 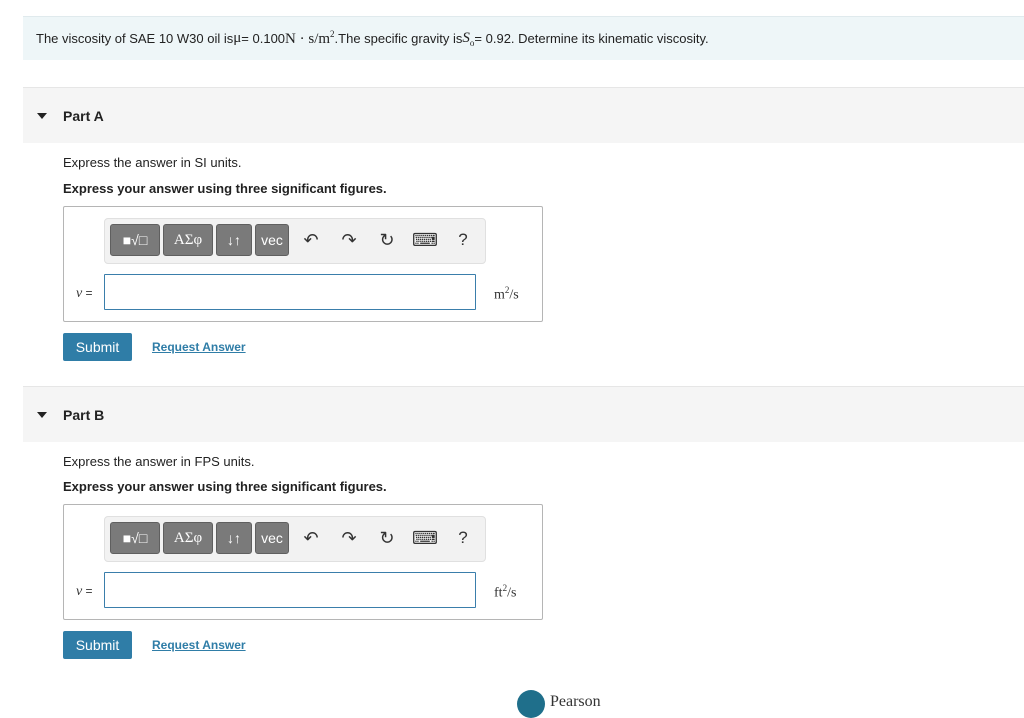 What do you see at coordinates (498, 593) in the screenshot?
I see `unit-base: ft` at bounding box center [498, 593].